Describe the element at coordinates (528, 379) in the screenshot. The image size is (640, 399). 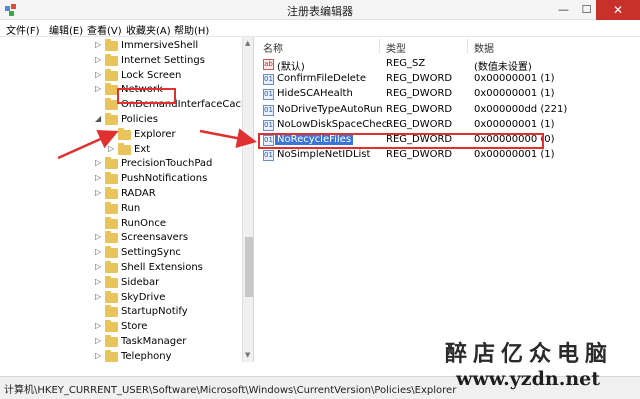
I see `watermark-url: www.yzdn.net` at that location.